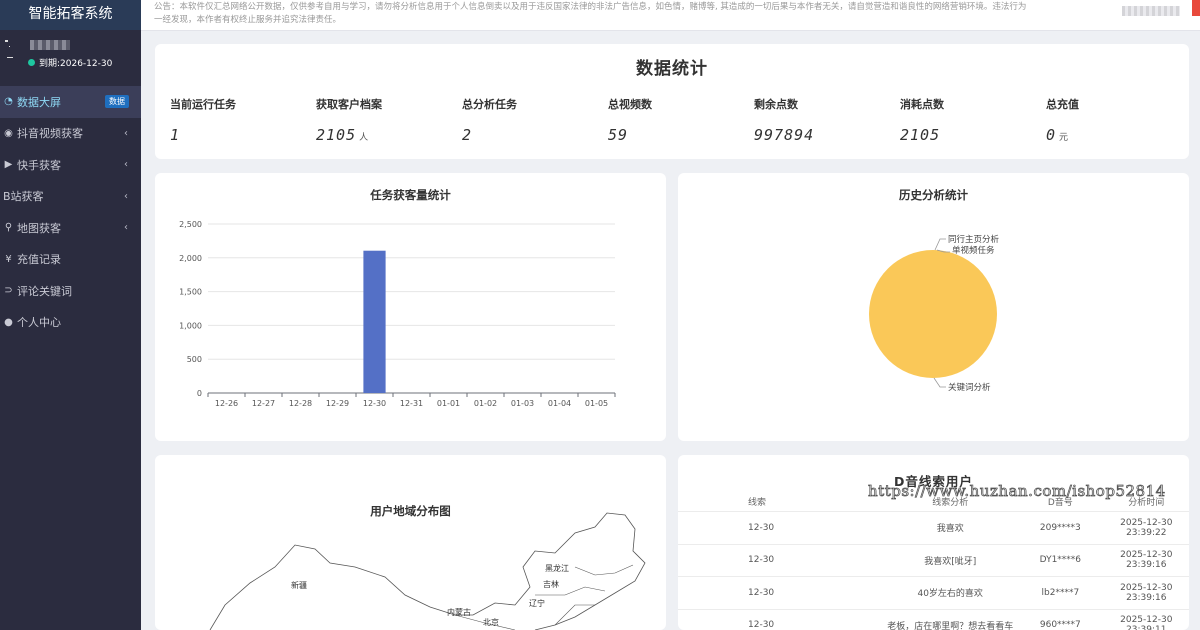  I want to click on cell: 960****7, so click(1060, 625).